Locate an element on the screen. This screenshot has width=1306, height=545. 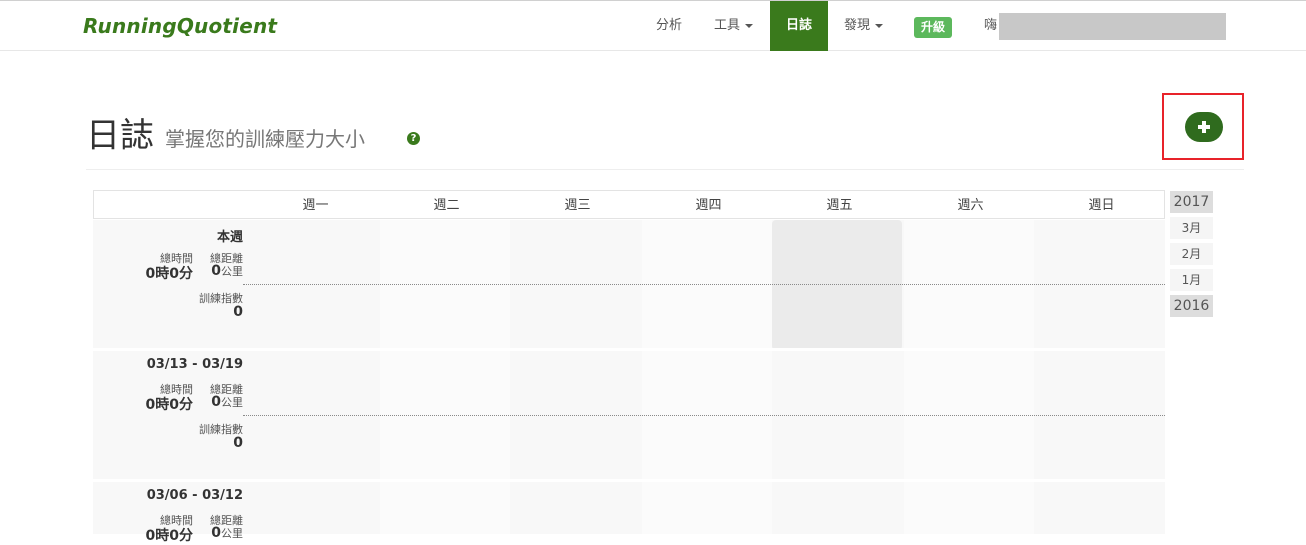
upgrade-button: 升級 is located at coordinates (933, 27).